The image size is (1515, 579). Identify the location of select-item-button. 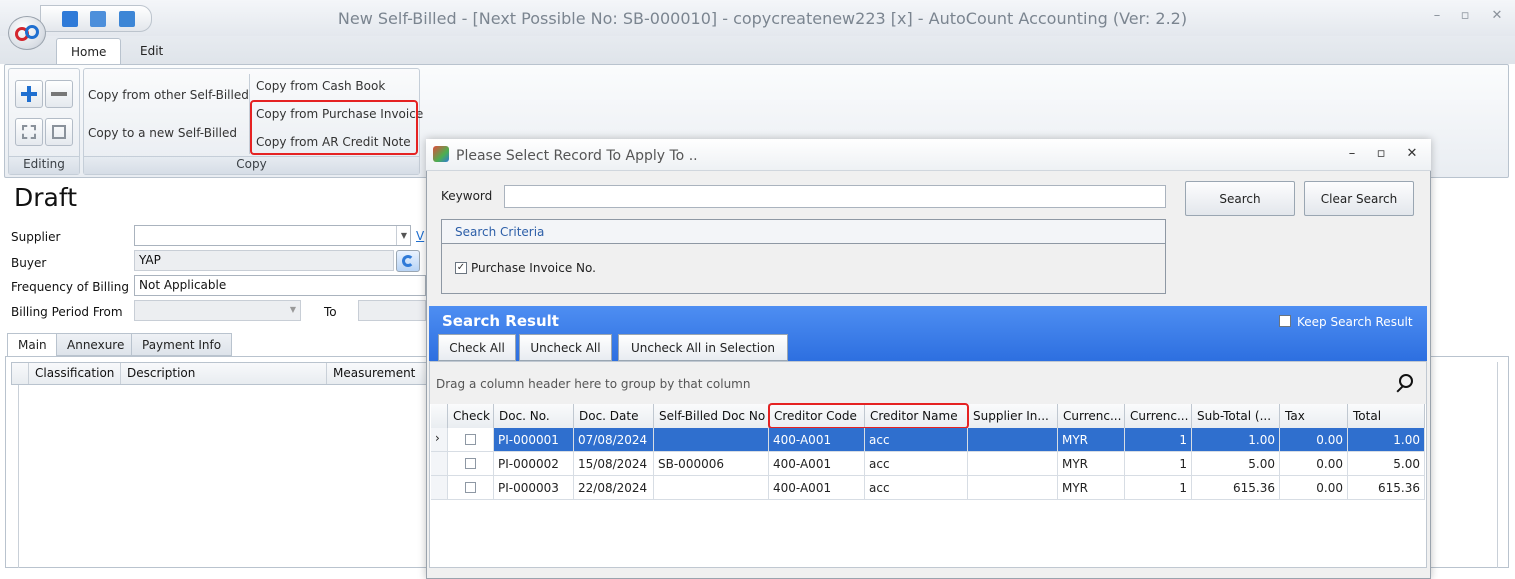
(29, 132).